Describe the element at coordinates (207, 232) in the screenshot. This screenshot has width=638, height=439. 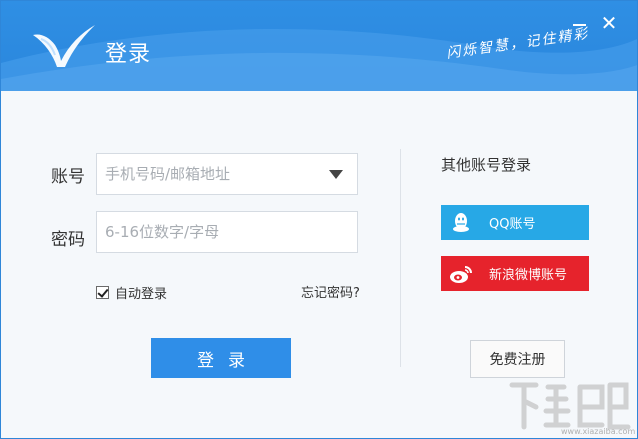
I see `password-input` at that location.